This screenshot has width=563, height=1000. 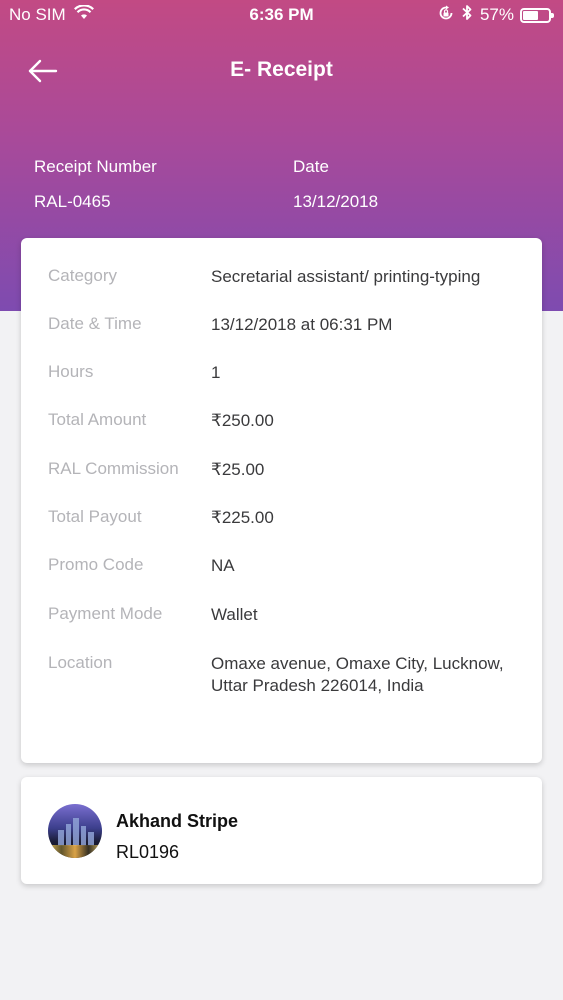 I want to click on rotation-lock-icon, so click(x=446, y=15).